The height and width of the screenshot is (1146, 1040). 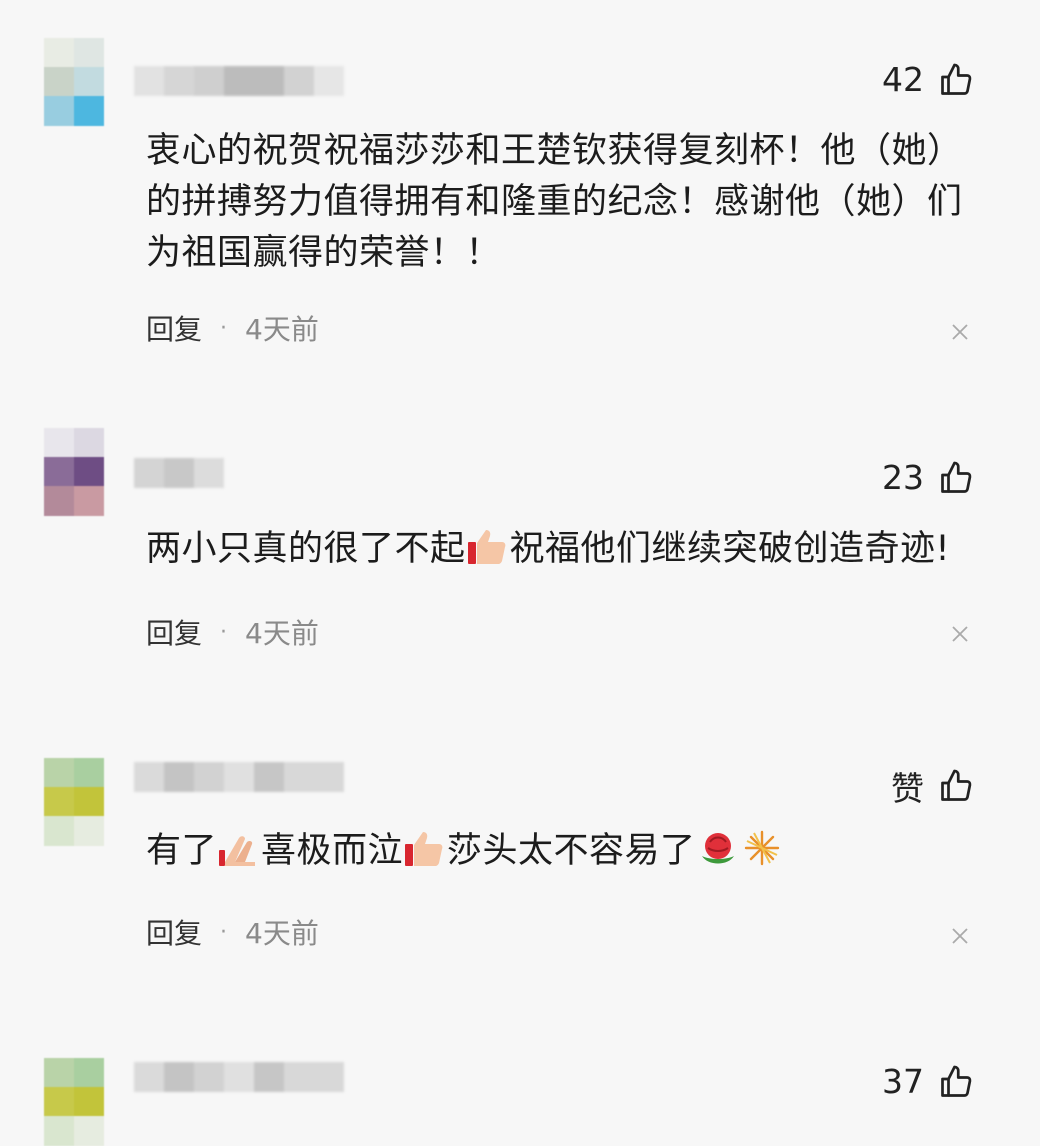 What do you see at coordinates (903, 1081) in the screenshot?
I see `like-count: 37` at bounding box center [903, 1081].